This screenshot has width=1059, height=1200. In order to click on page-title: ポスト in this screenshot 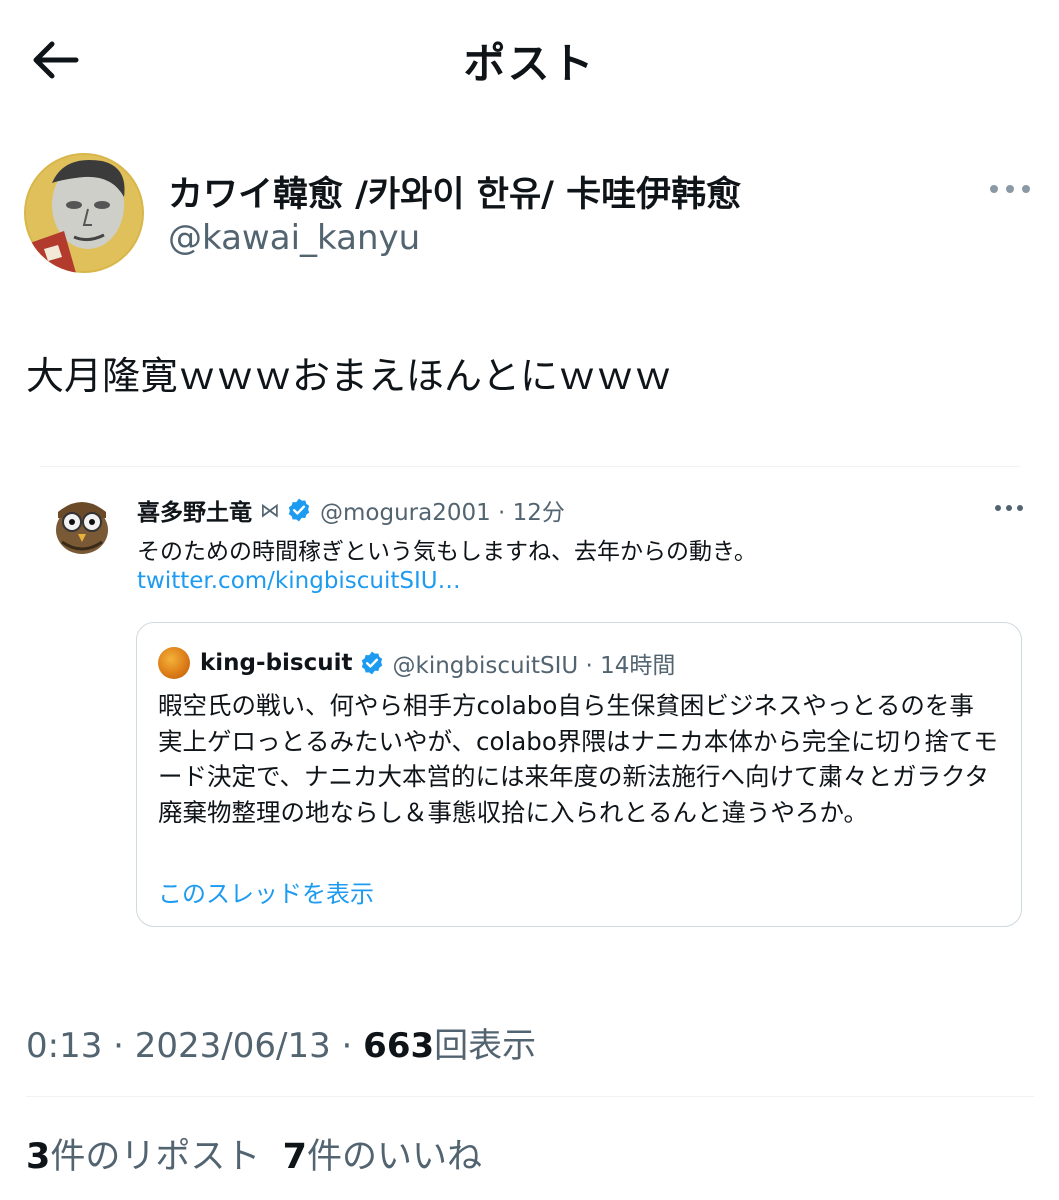, I will do `click(529, 63)`.